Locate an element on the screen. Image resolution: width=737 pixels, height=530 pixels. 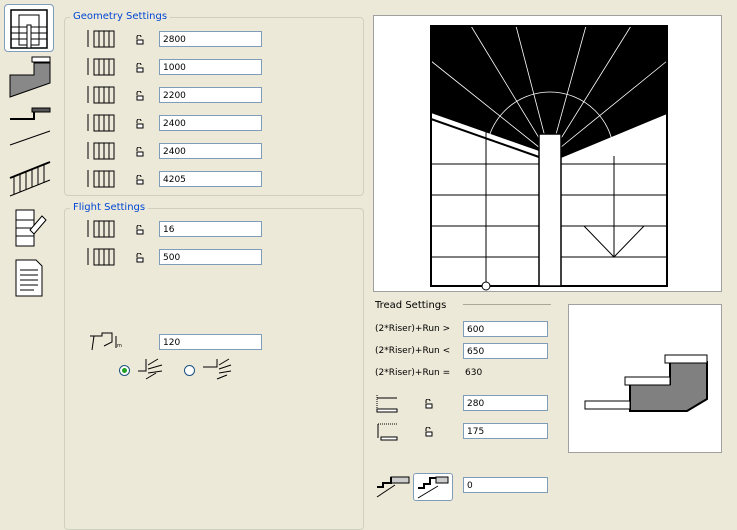
landing-width-icon is located at coordinates (101, 95).